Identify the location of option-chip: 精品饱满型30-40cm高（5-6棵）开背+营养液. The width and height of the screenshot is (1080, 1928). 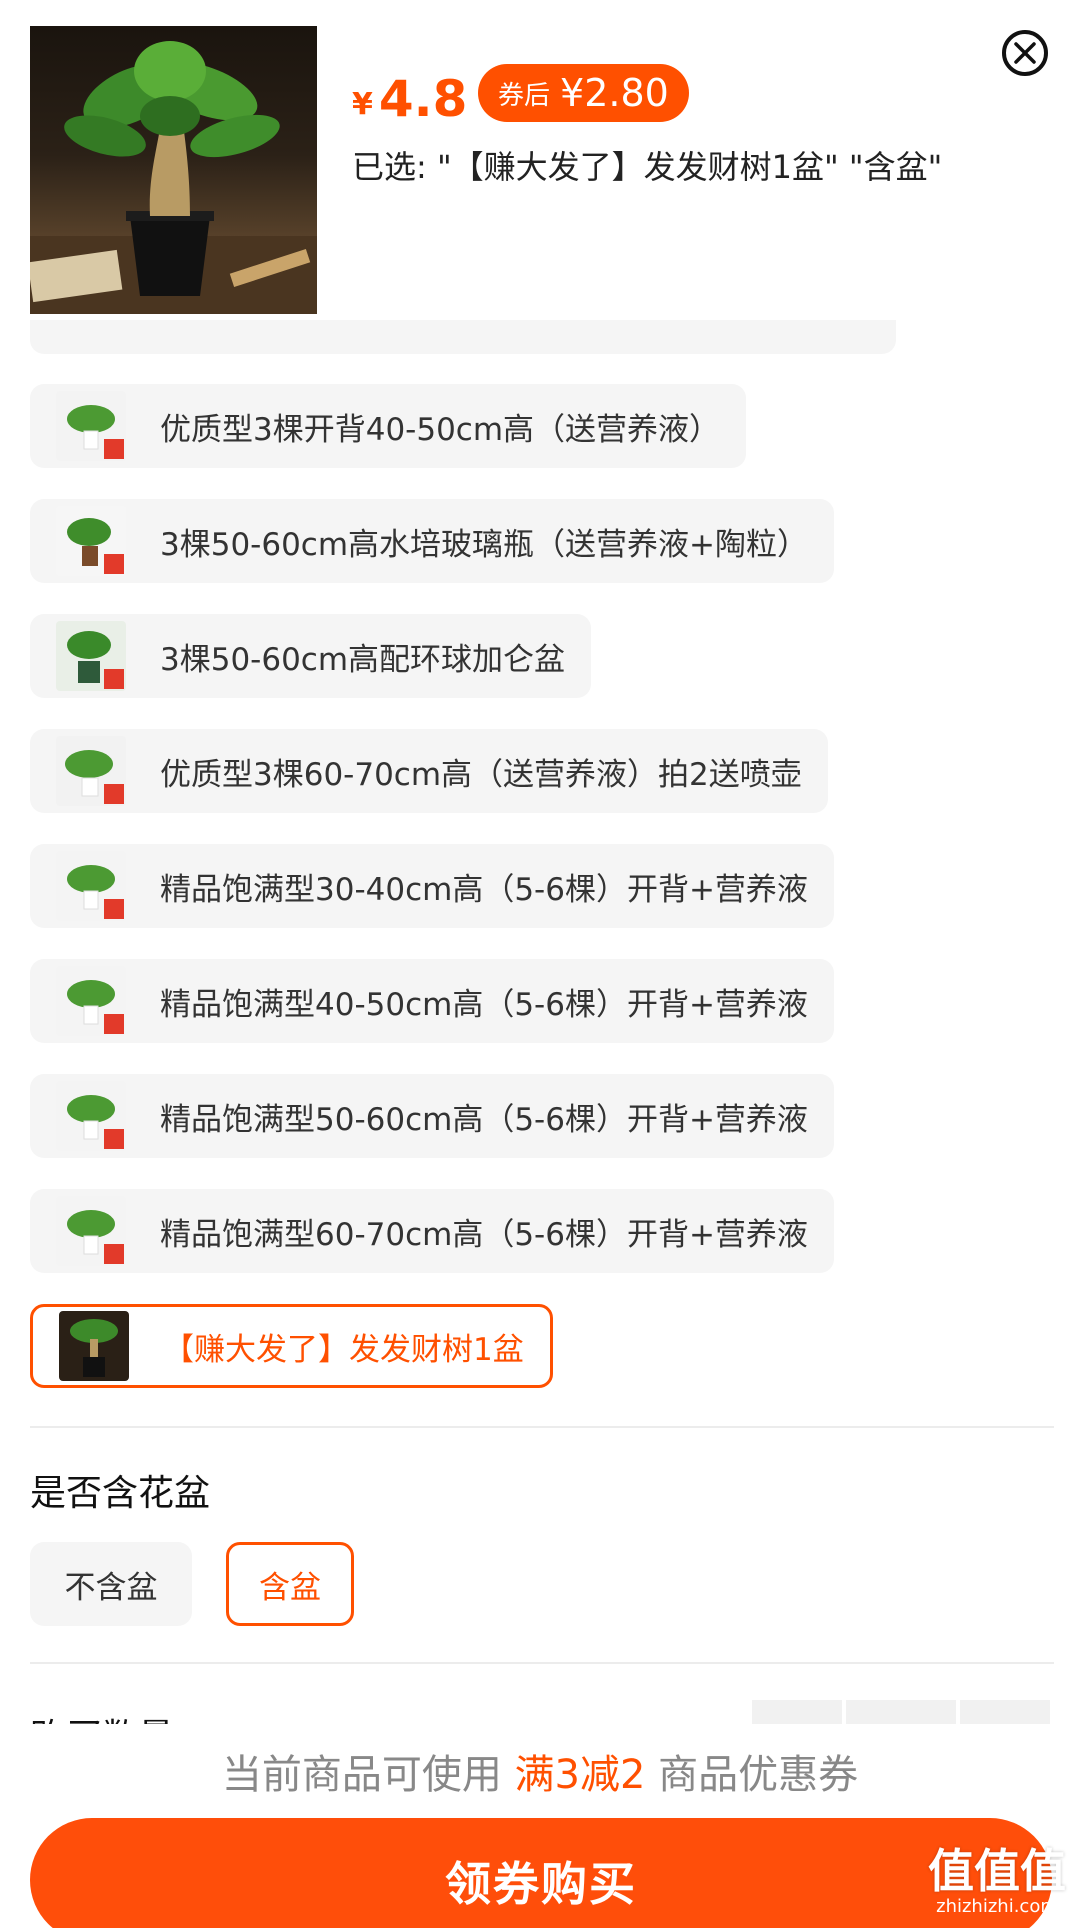
(432, 886).